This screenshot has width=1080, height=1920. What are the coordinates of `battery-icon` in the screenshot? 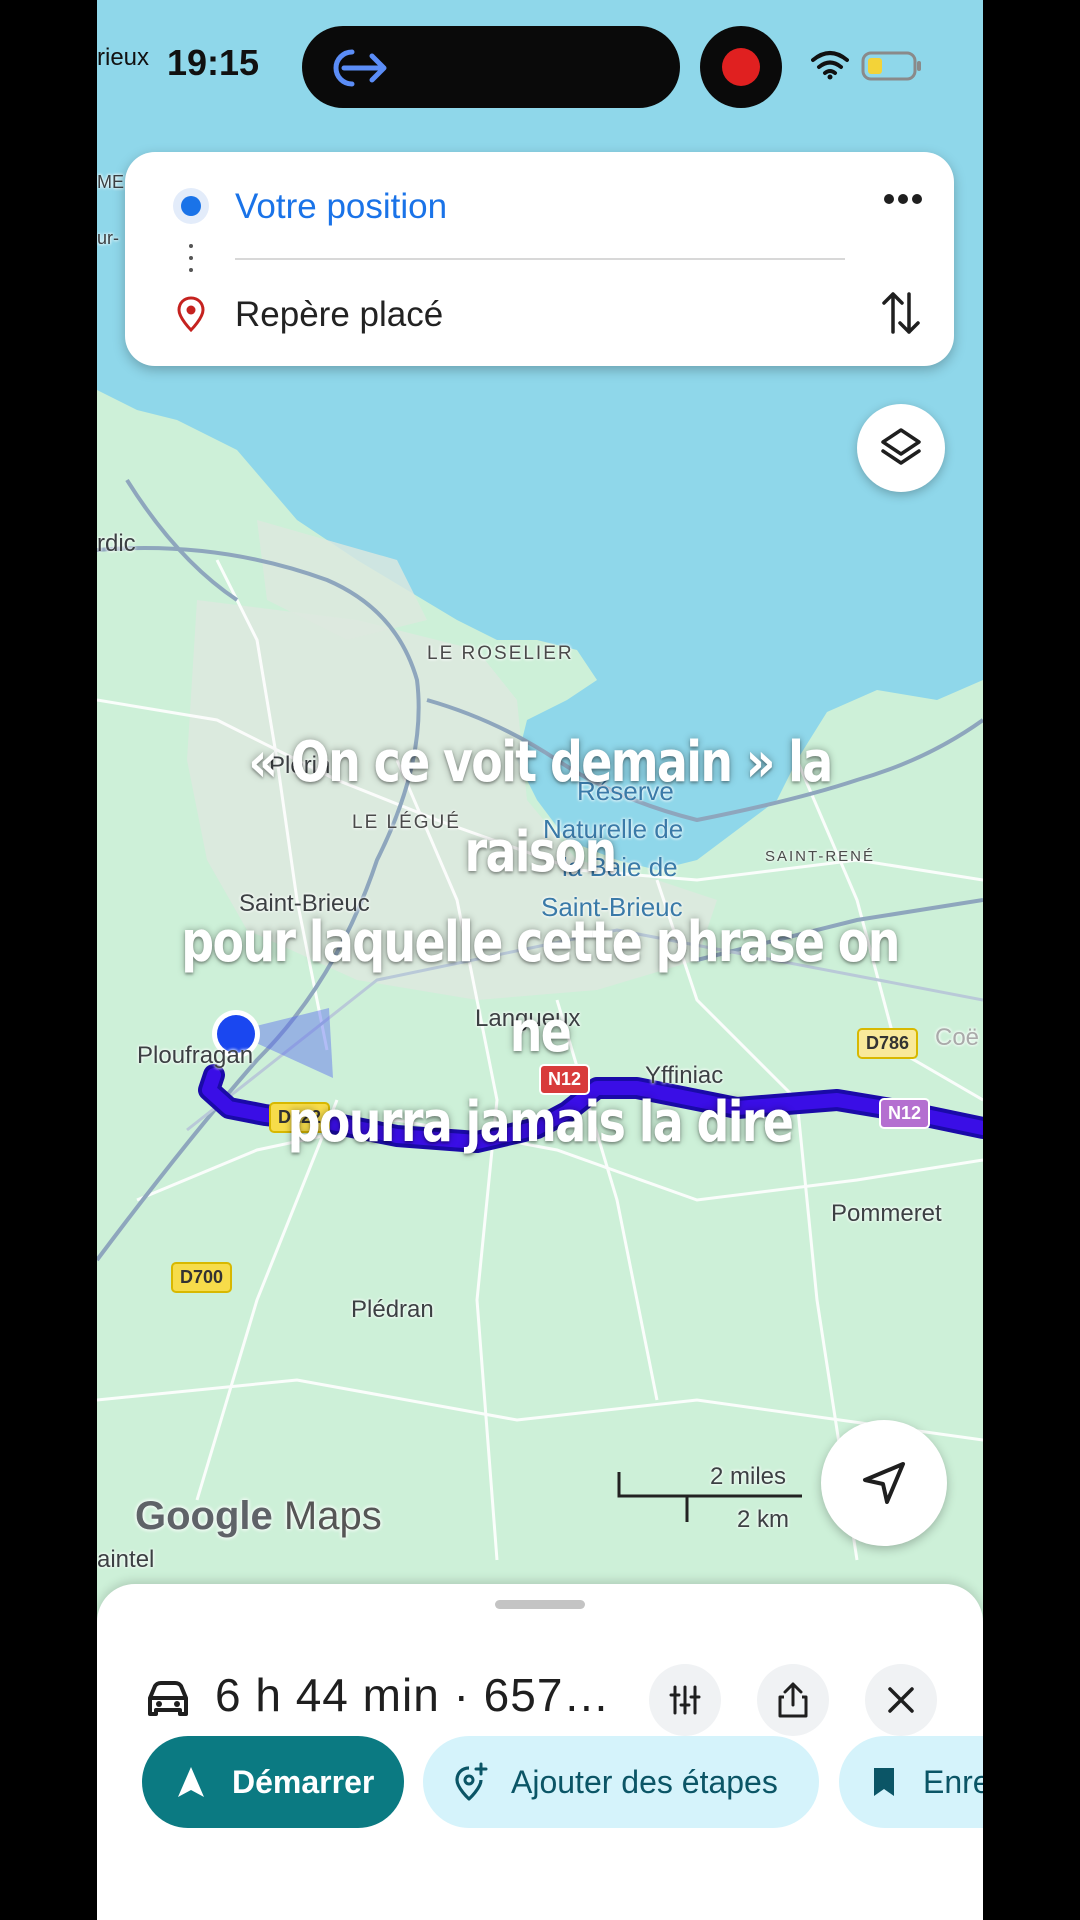 It's located at (891, 66).